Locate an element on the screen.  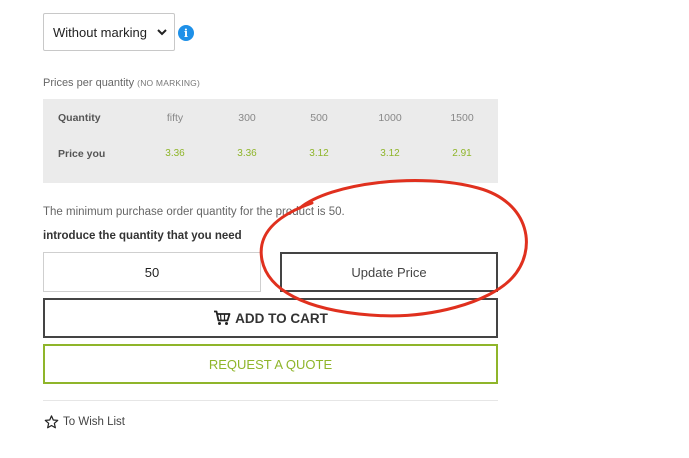
quantity-cell: 500 is located at coordinates (319, 118).